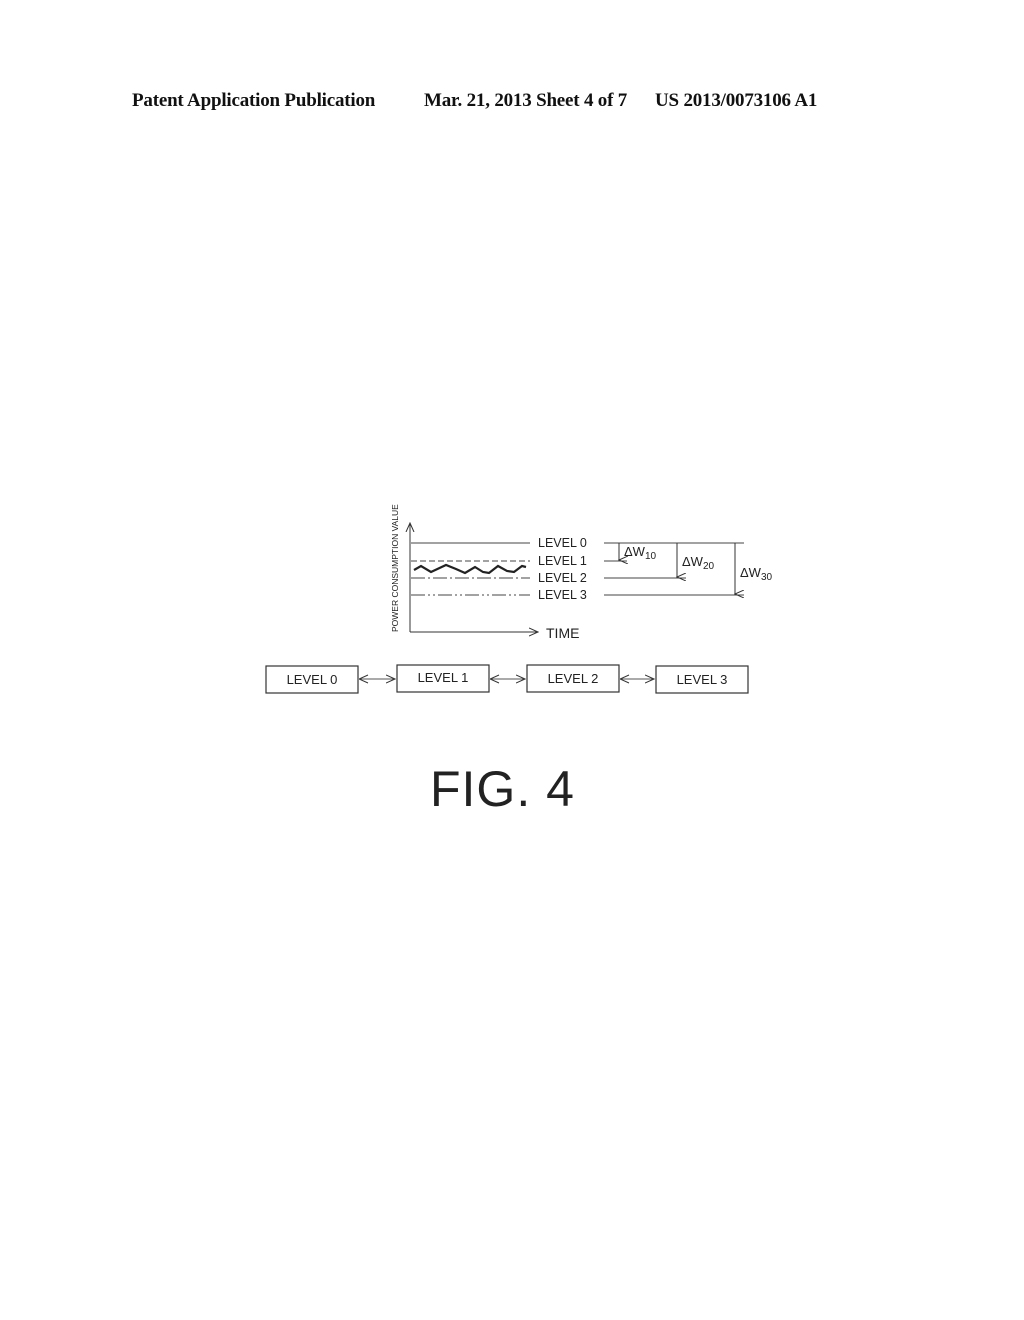 Image resolution: width=1024 pixels, height=1320 pixels. I want to click on state-box-level-1: LEVEL 1, so click(443, 678).